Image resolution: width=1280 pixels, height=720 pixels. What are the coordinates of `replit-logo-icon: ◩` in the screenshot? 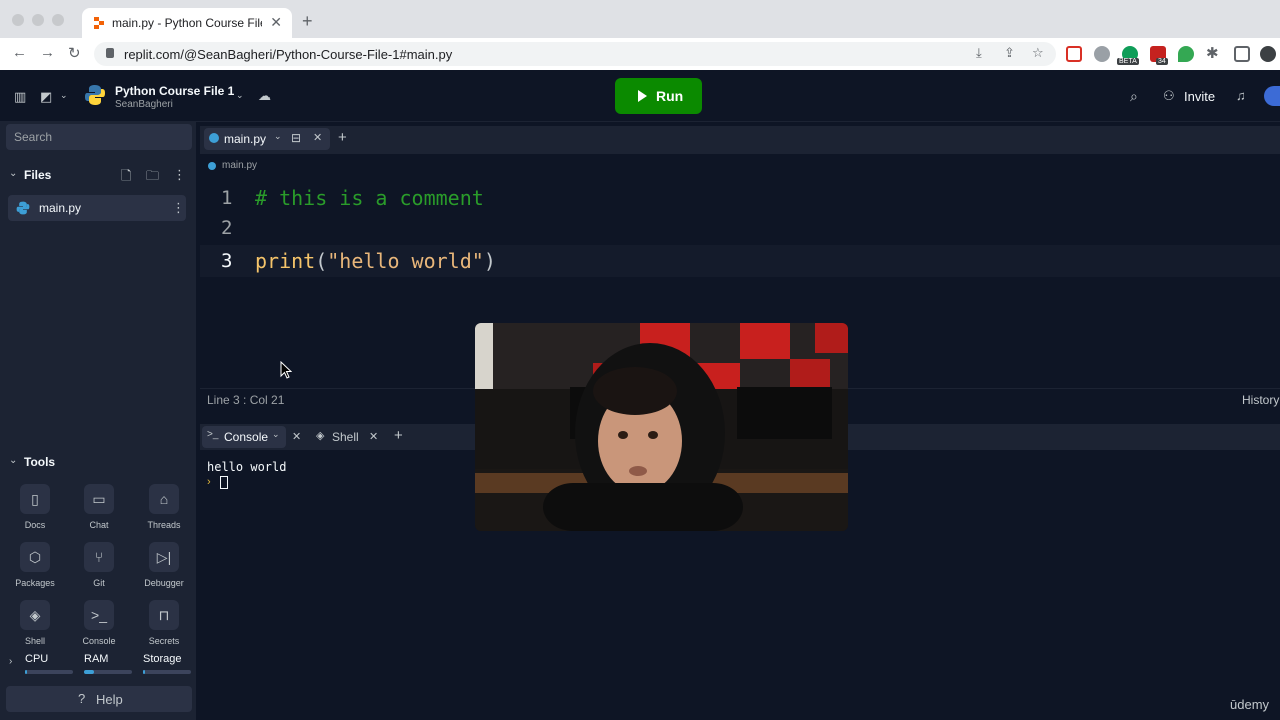 It's located at (46, 97).